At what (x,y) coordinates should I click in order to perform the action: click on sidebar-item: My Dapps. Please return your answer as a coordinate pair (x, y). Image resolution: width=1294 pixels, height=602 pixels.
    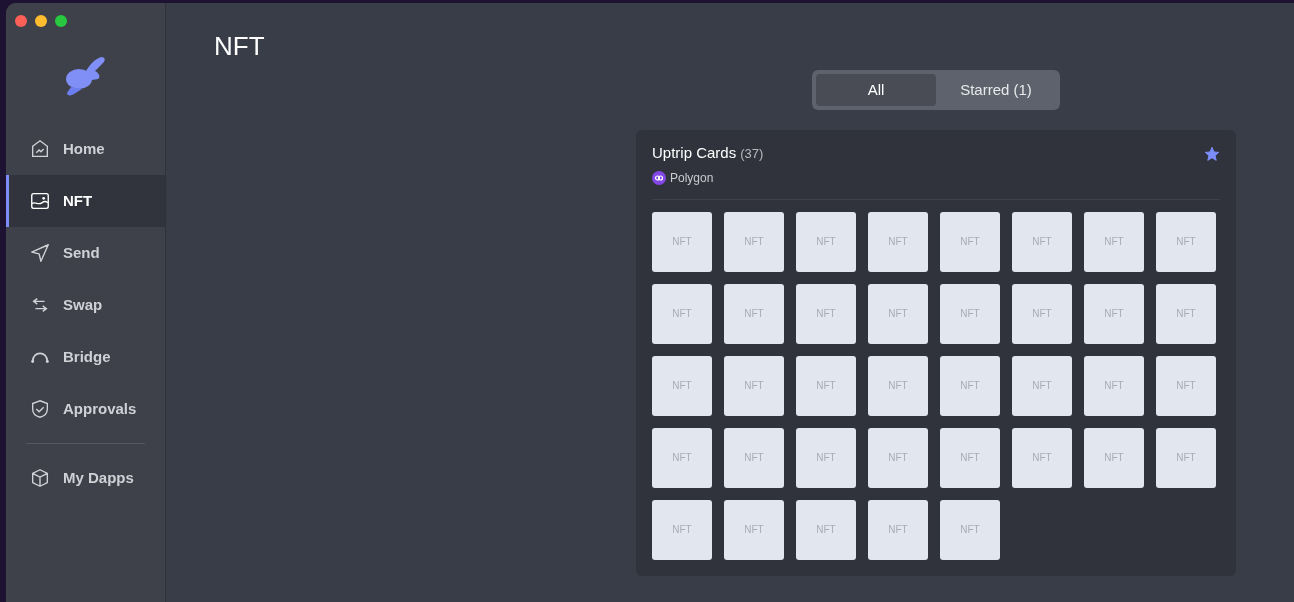
    Looking at the image, I should click on (85, 478).